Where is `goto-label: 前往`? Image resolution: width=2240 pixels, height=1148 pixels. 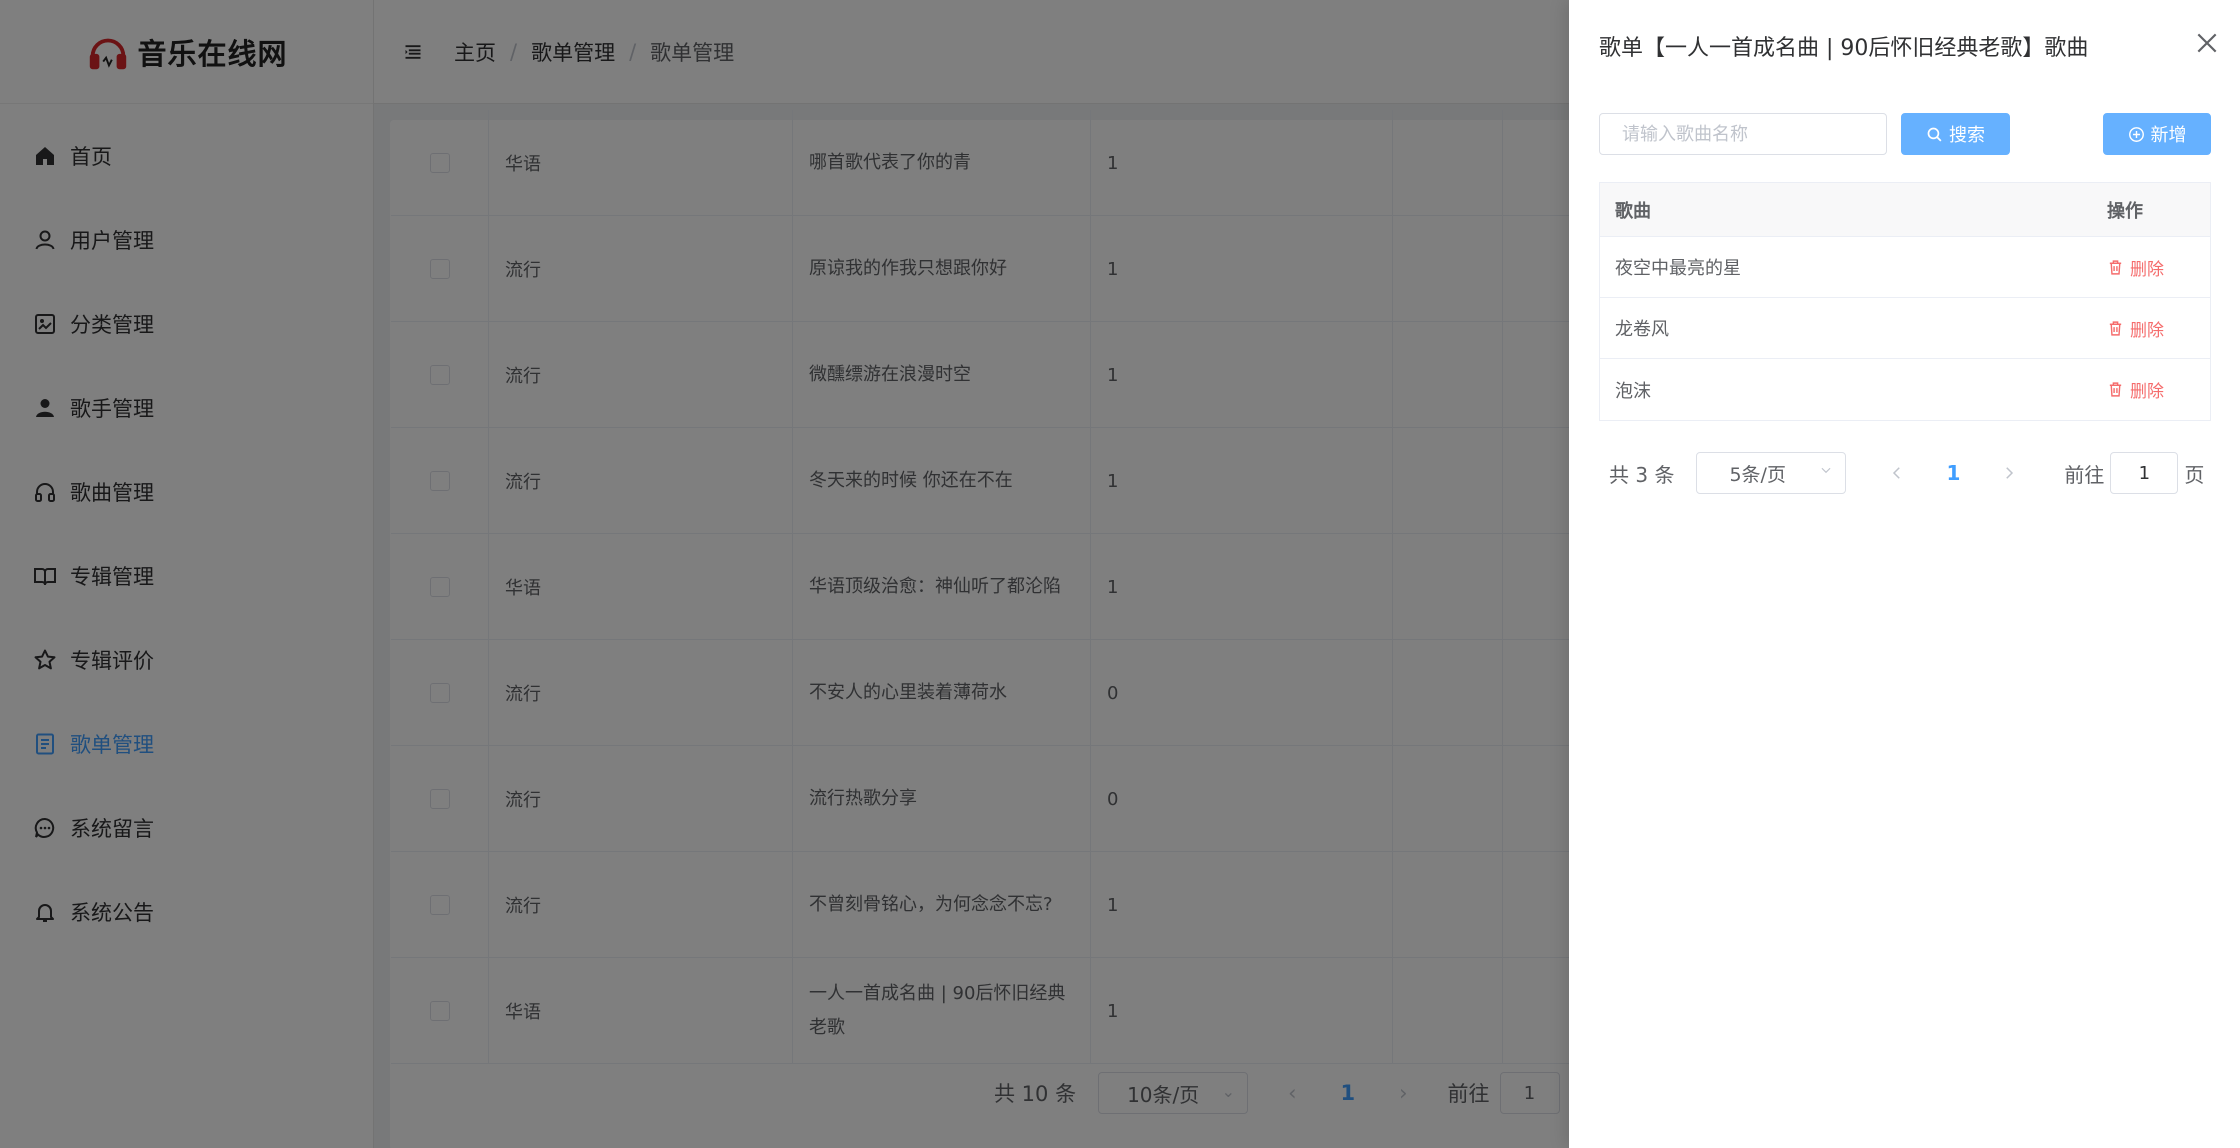 goto-label: 前往 is located at coordinates (2084, 474).